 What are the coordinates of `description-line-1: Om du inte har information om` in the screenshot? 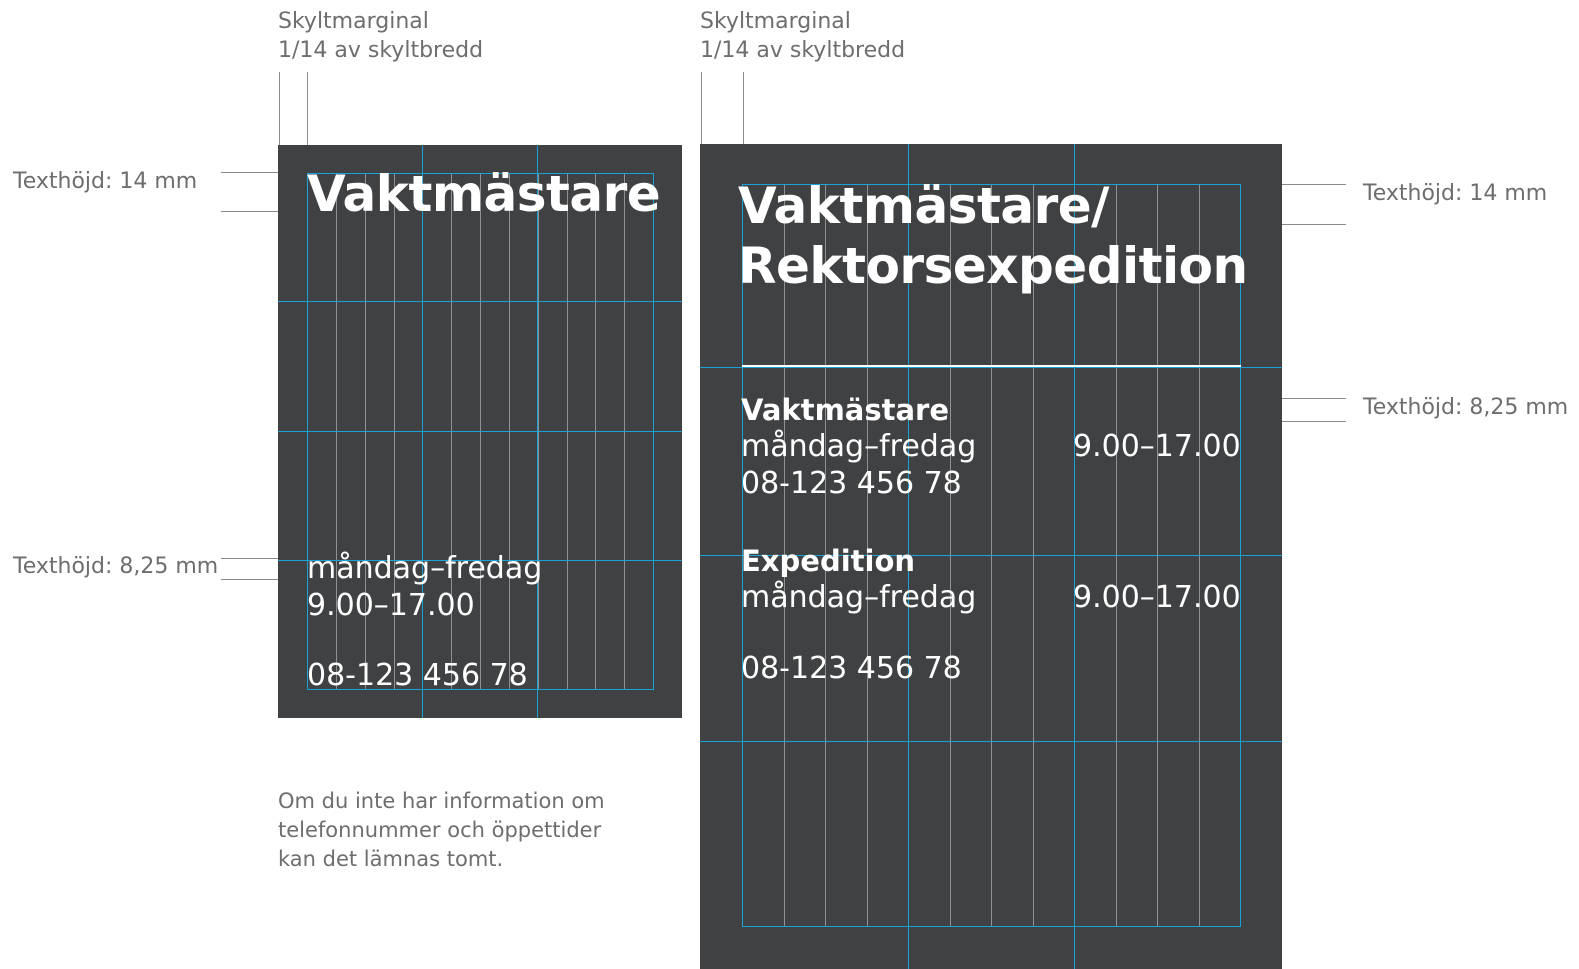 It's located at (441, 801).